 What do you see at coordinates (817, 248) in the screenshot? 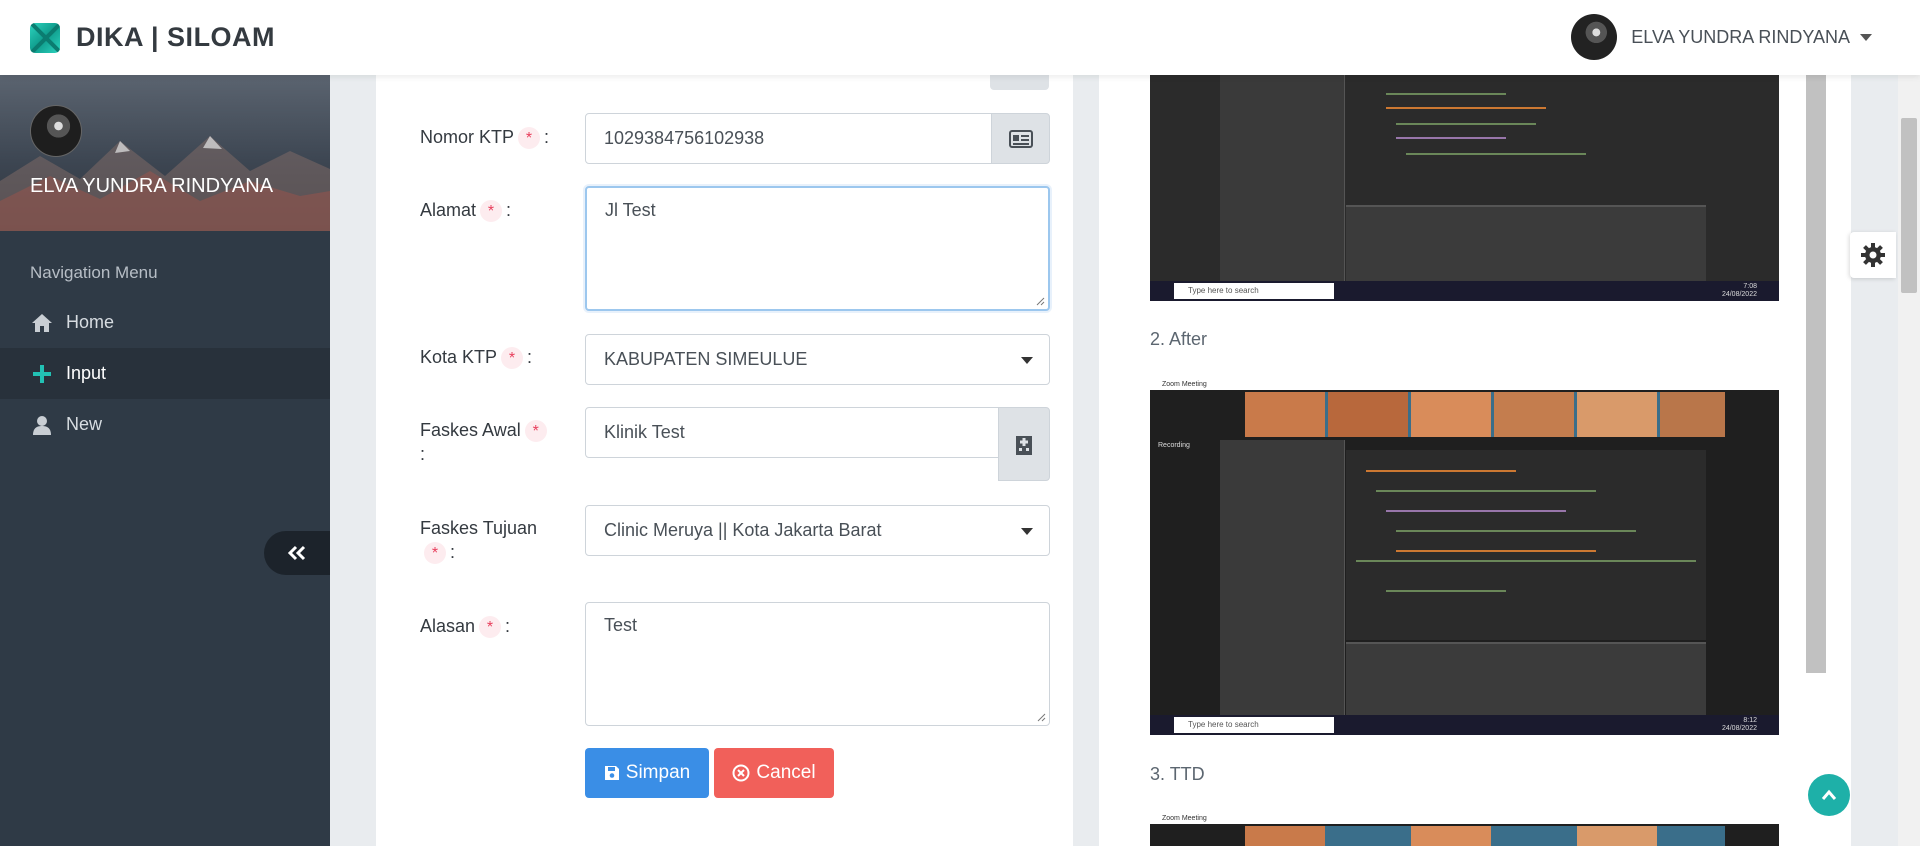
I see `alamat-textarea: Jl Test` at bounding box center [817, 248].